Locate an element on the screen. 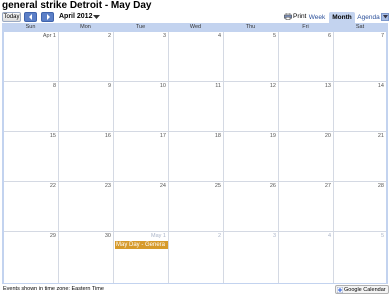  day-cell: 8 is located at coordinates (31, 107).